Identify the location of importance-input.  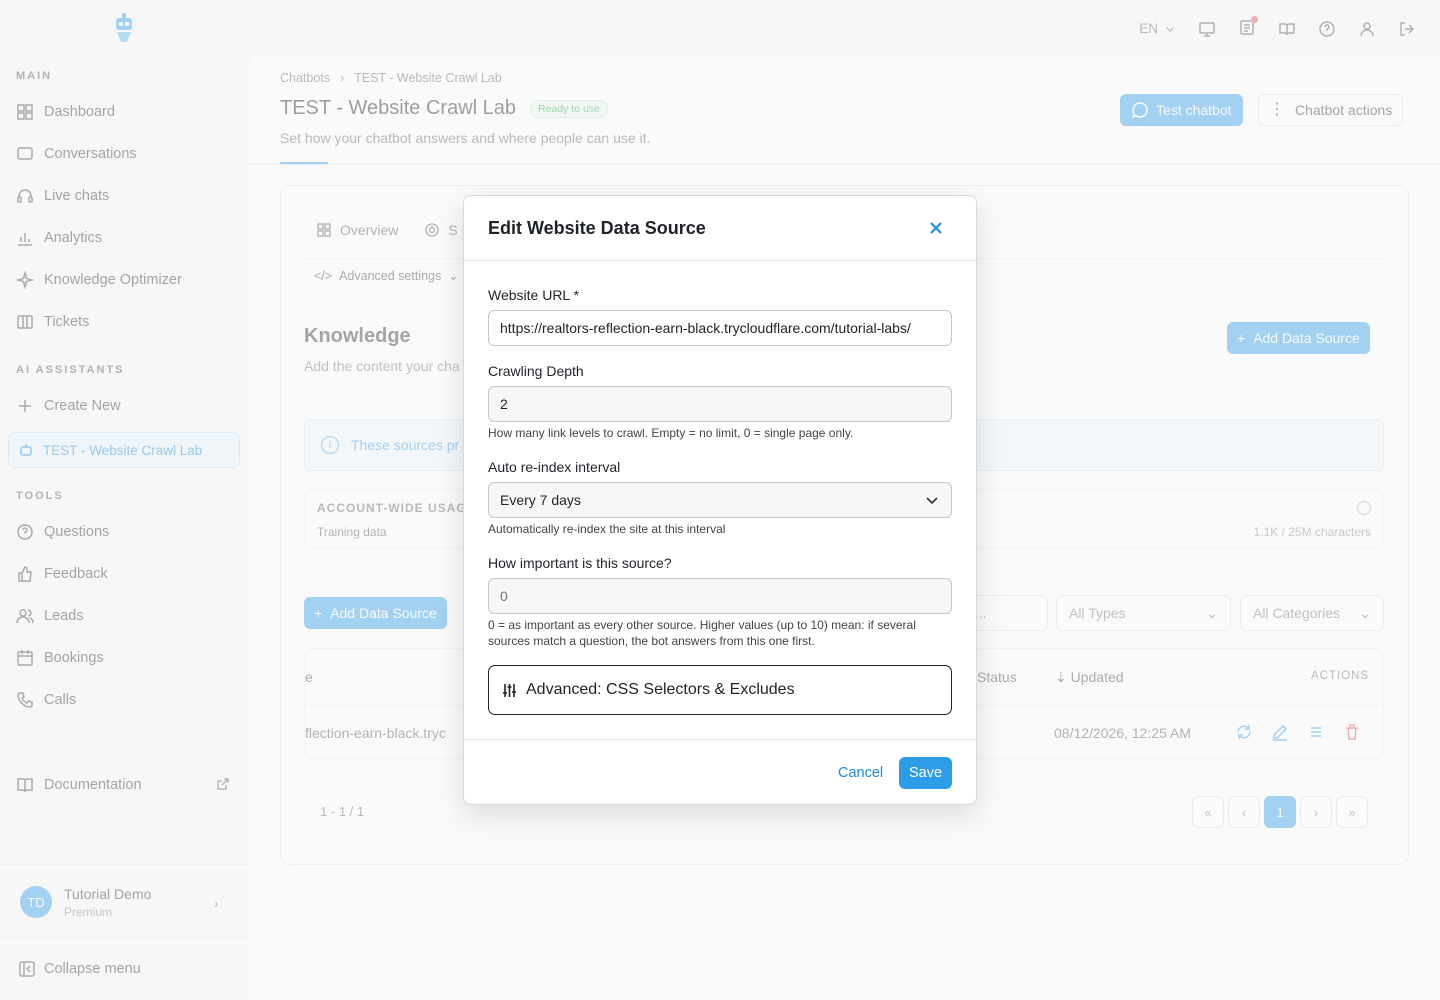
(720, 596).